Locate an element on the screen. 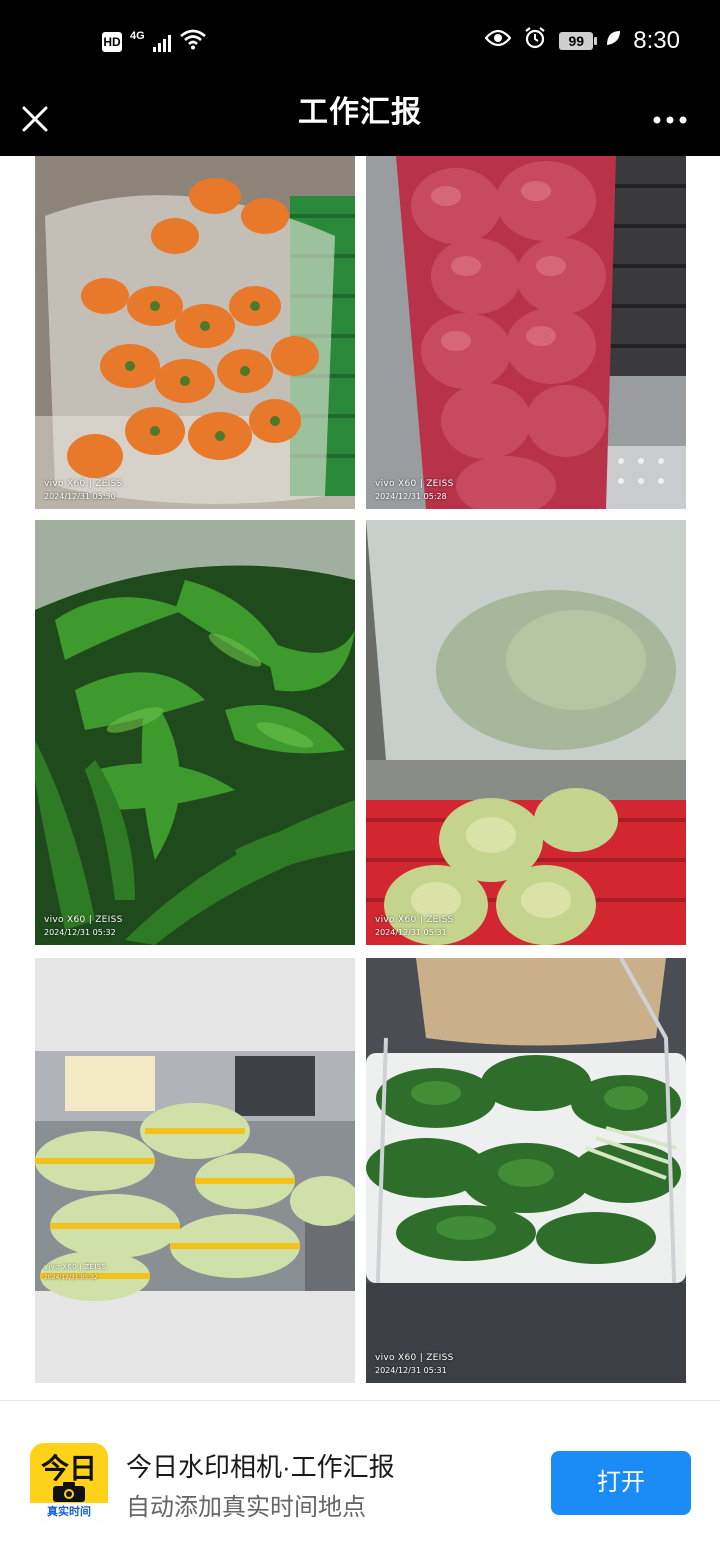 Image resolution: width=720 pixels, height=1561 pixels. camera-icon is located at coordinates (69, 1492).